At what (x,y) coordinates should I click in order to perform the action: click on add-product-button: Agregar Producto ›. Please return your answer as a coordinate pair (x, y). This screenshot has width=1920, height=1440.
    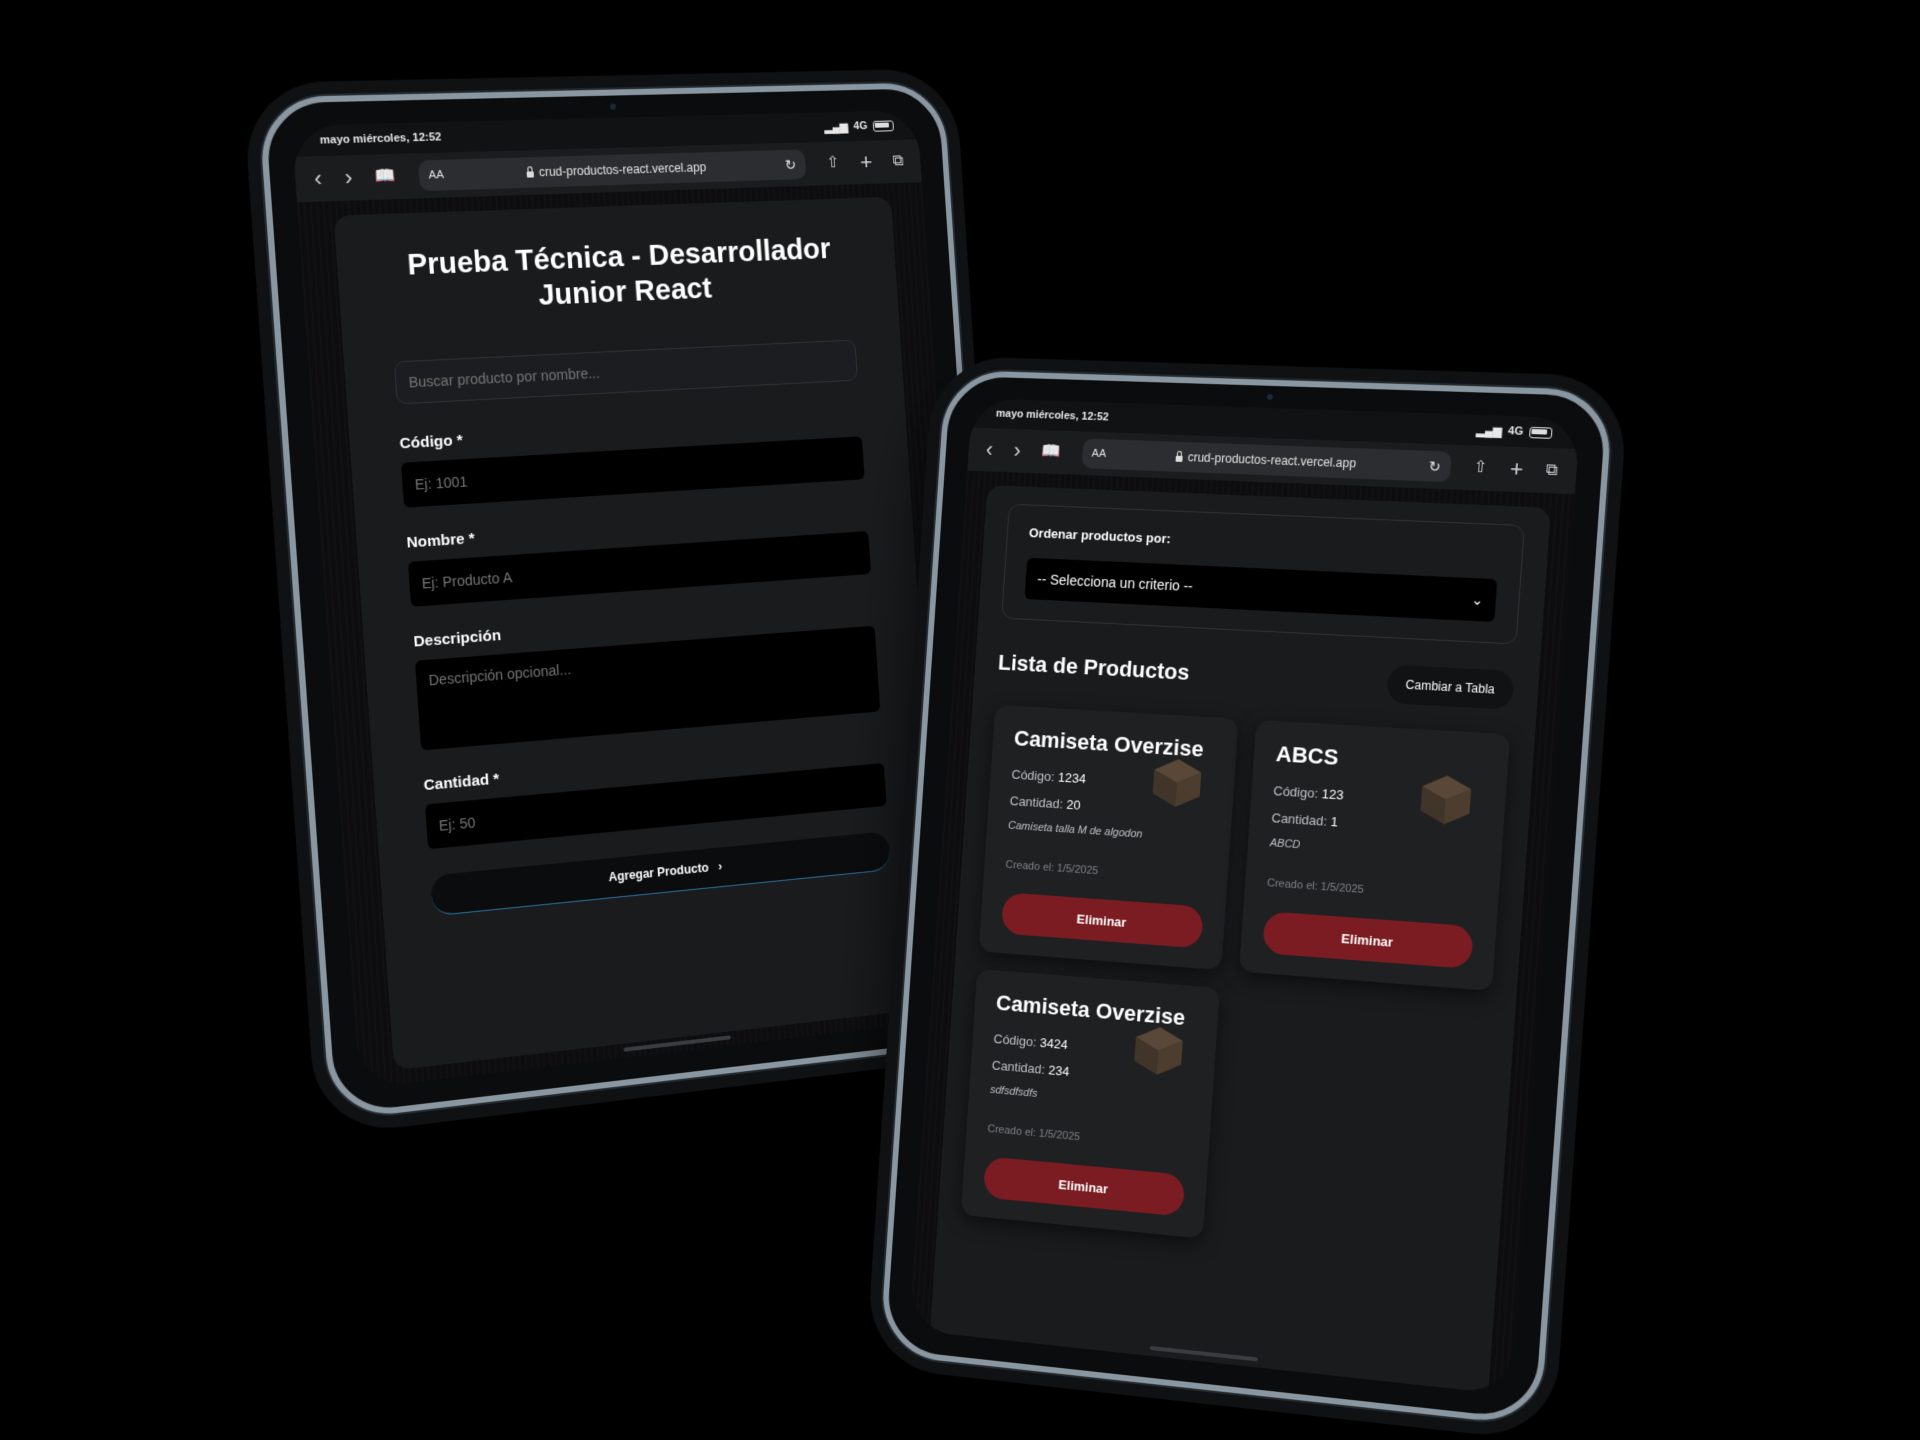
    Looking at the image, I should click on (660, 873).